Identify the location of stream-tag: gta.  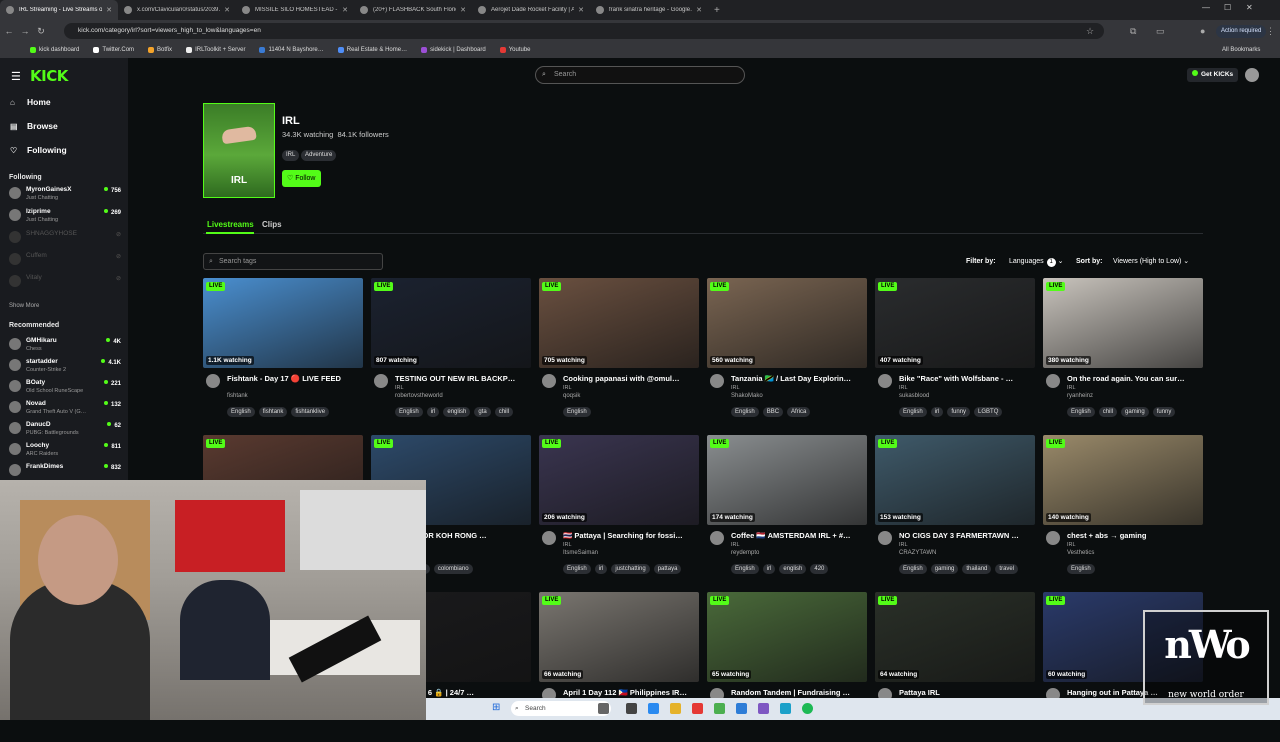
(482, 412).